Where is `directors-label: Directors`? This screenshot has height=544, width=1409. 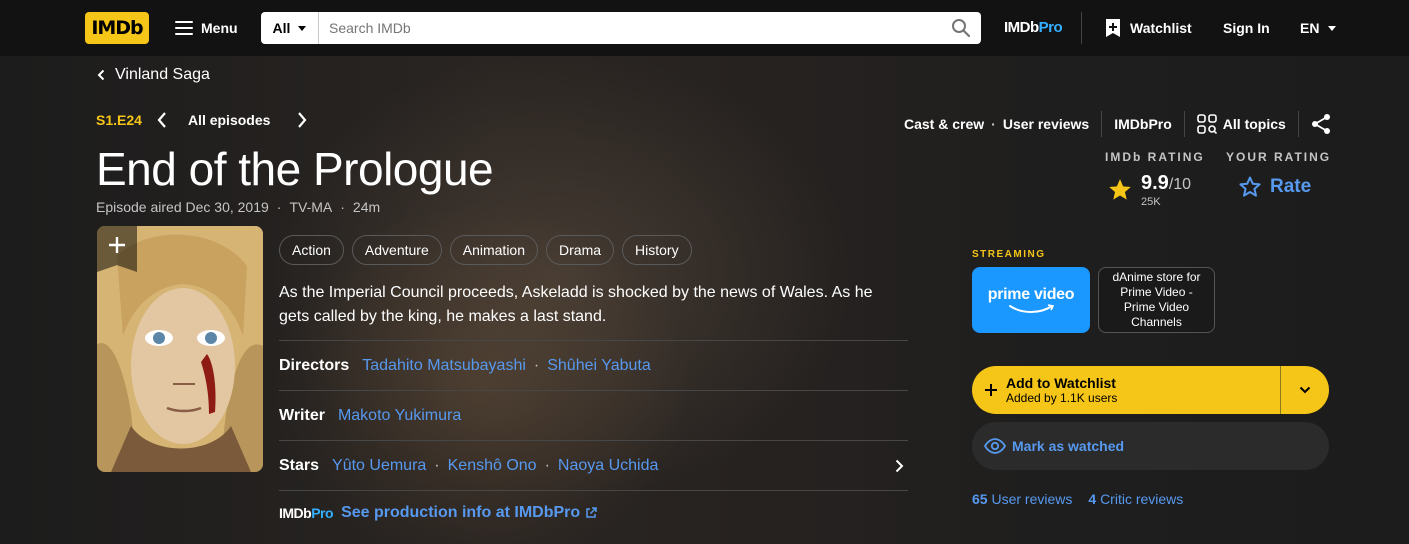
directors-label: Directors is located at coordinates (314, 366).